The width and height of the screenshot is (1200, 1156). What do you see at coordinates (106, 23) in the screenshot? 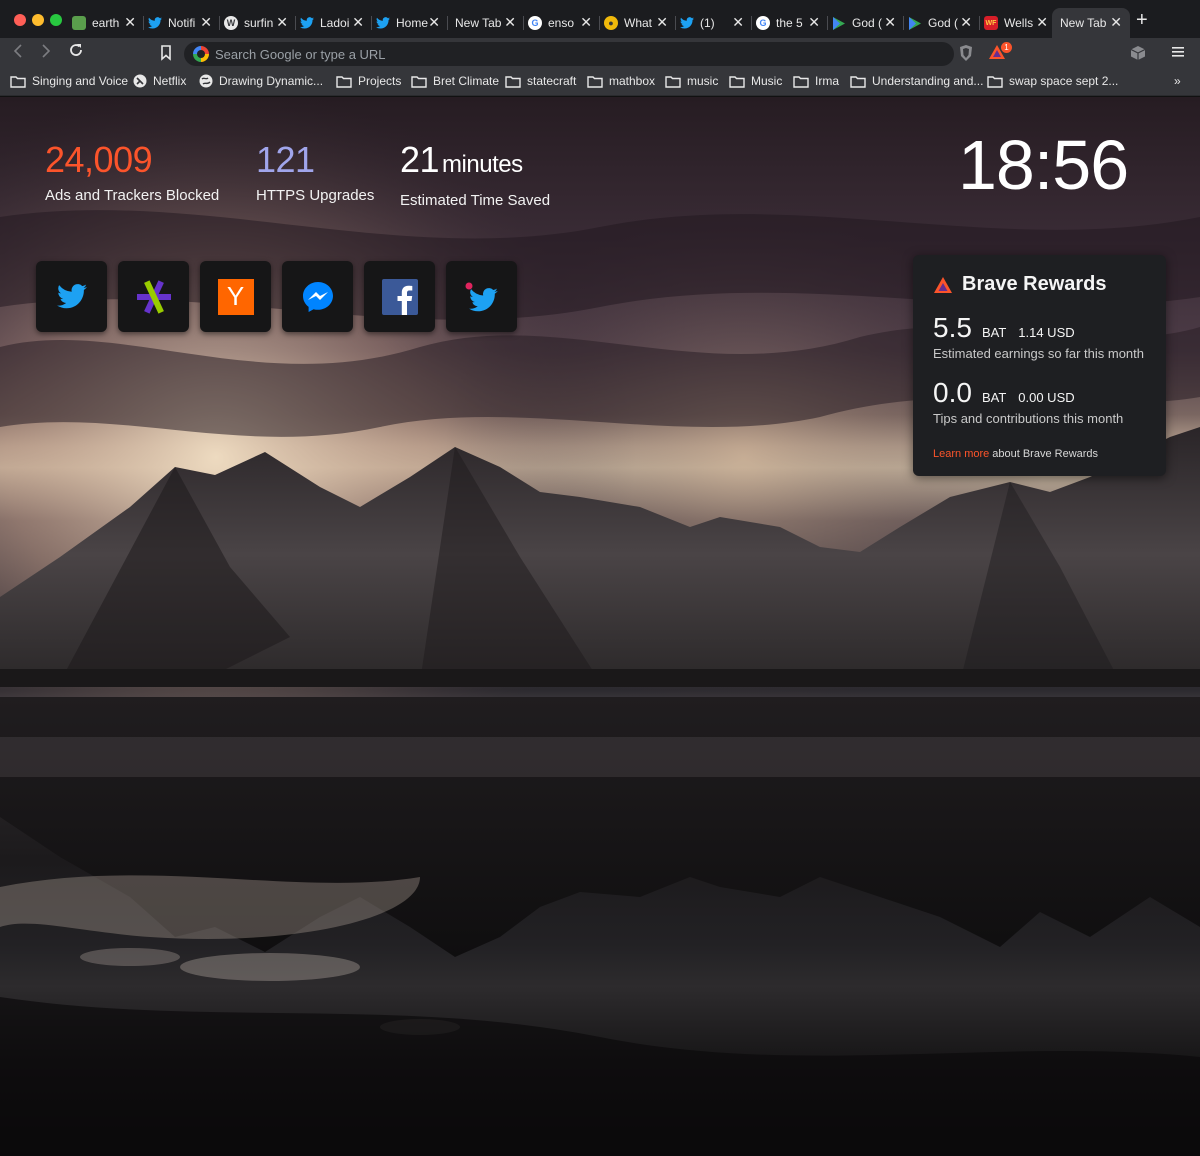
I see `tab-earth: earth ✕` at bounding box center [106, 23].